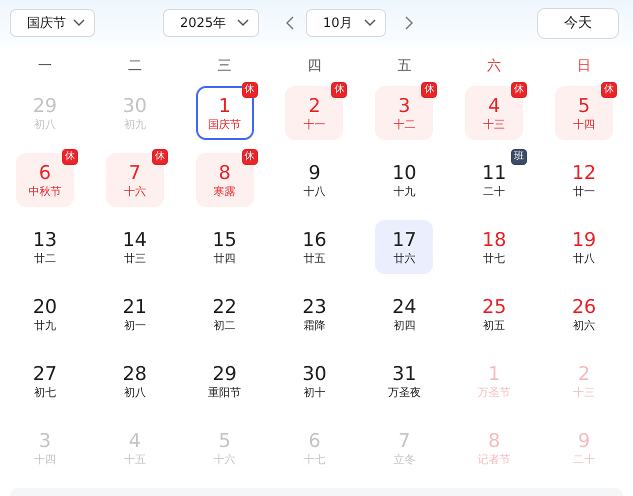 Image resolution: width=633 pixels, height=496 pixels. I want to click on weekday-label: 一, so click(45, 66).